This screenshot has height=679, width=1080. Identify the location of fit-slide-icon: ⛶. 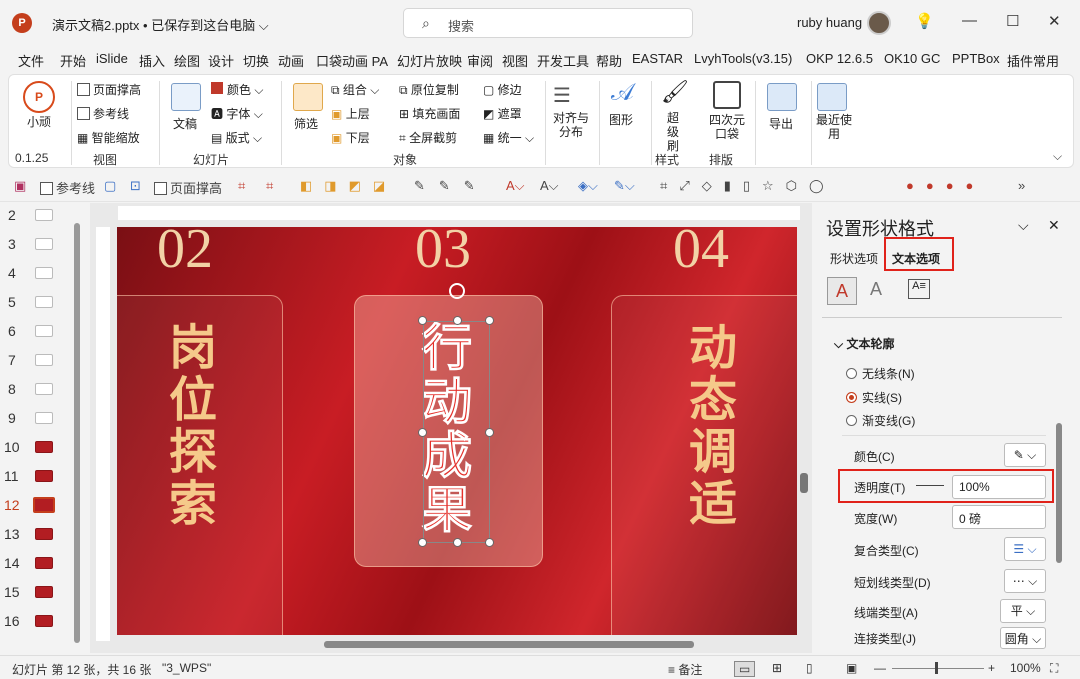
(1054, 668).